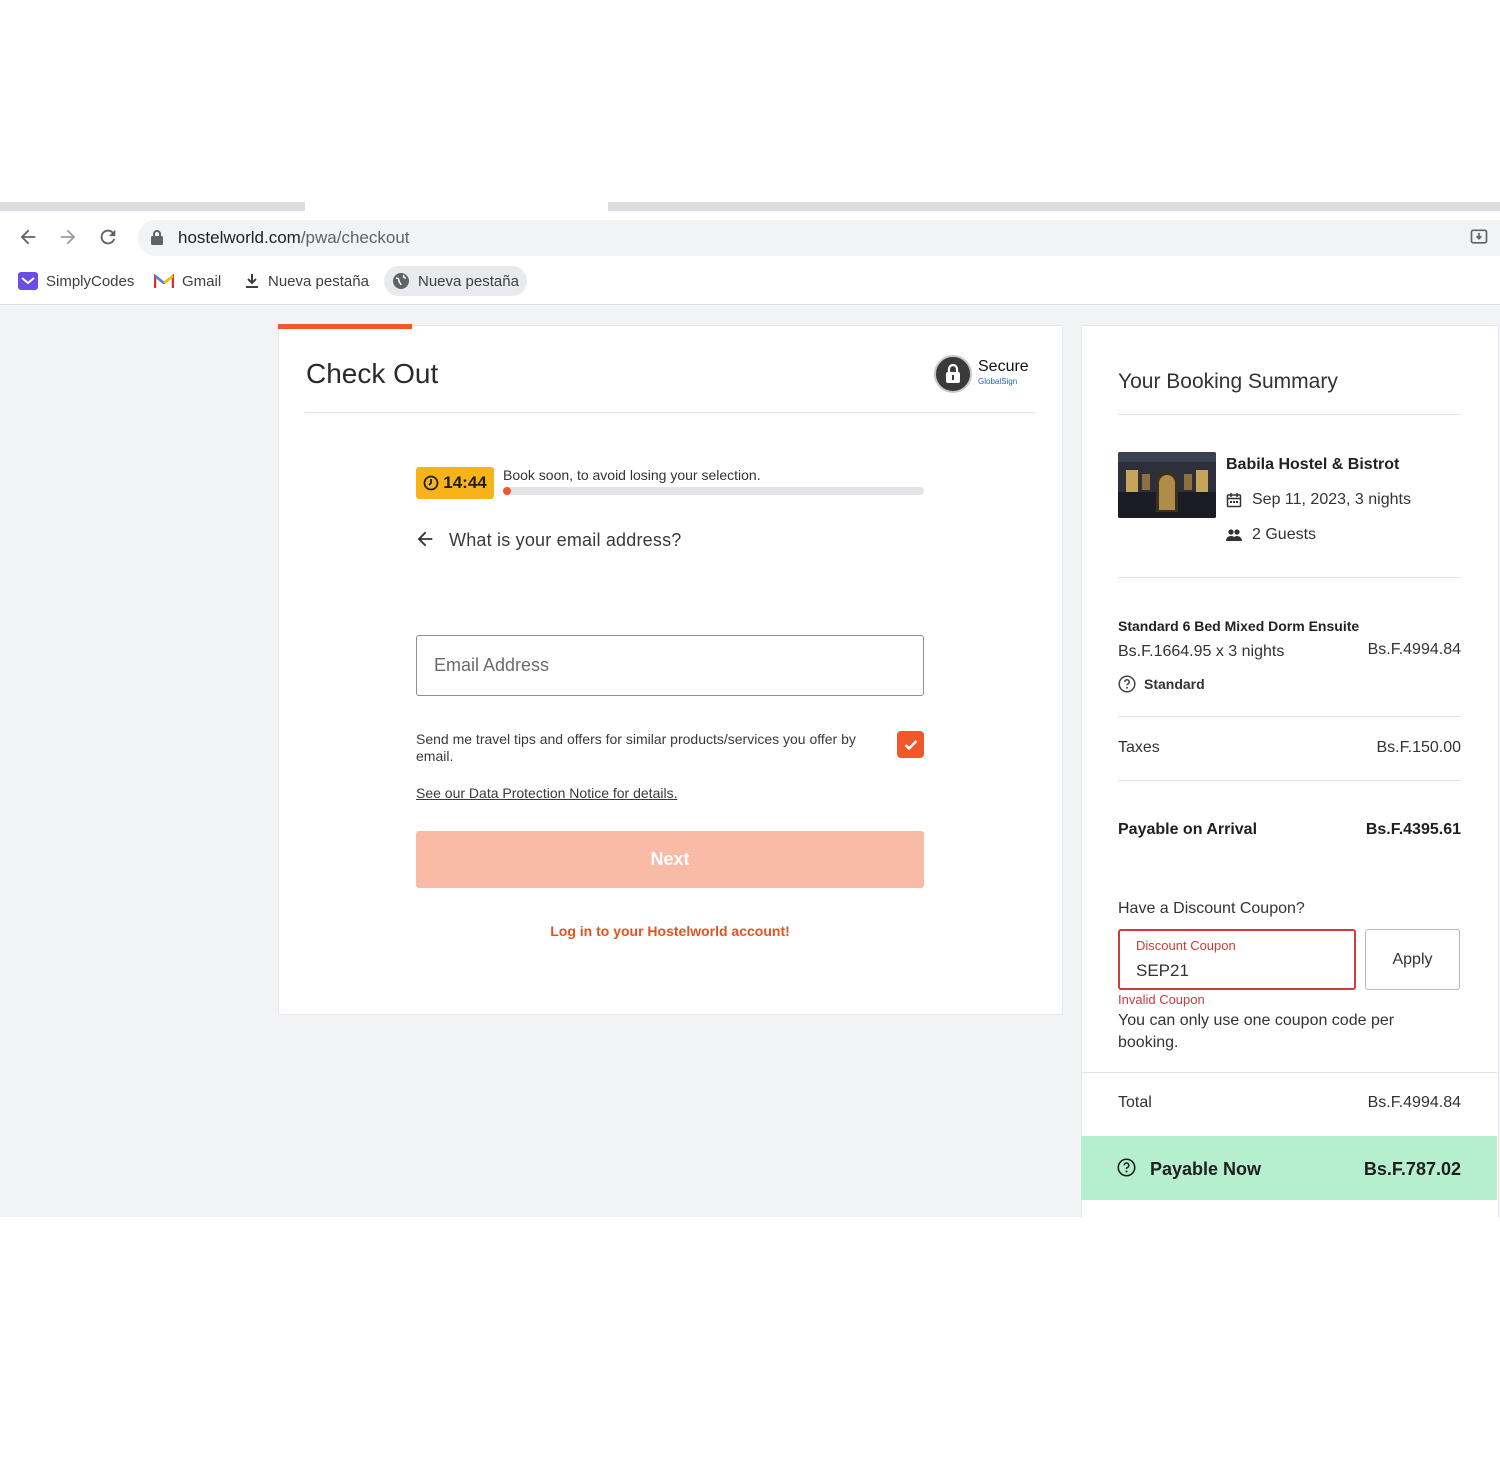  Describe the element at coordinates (252, 281) in the screenshot. I see `download-icon` at that location.